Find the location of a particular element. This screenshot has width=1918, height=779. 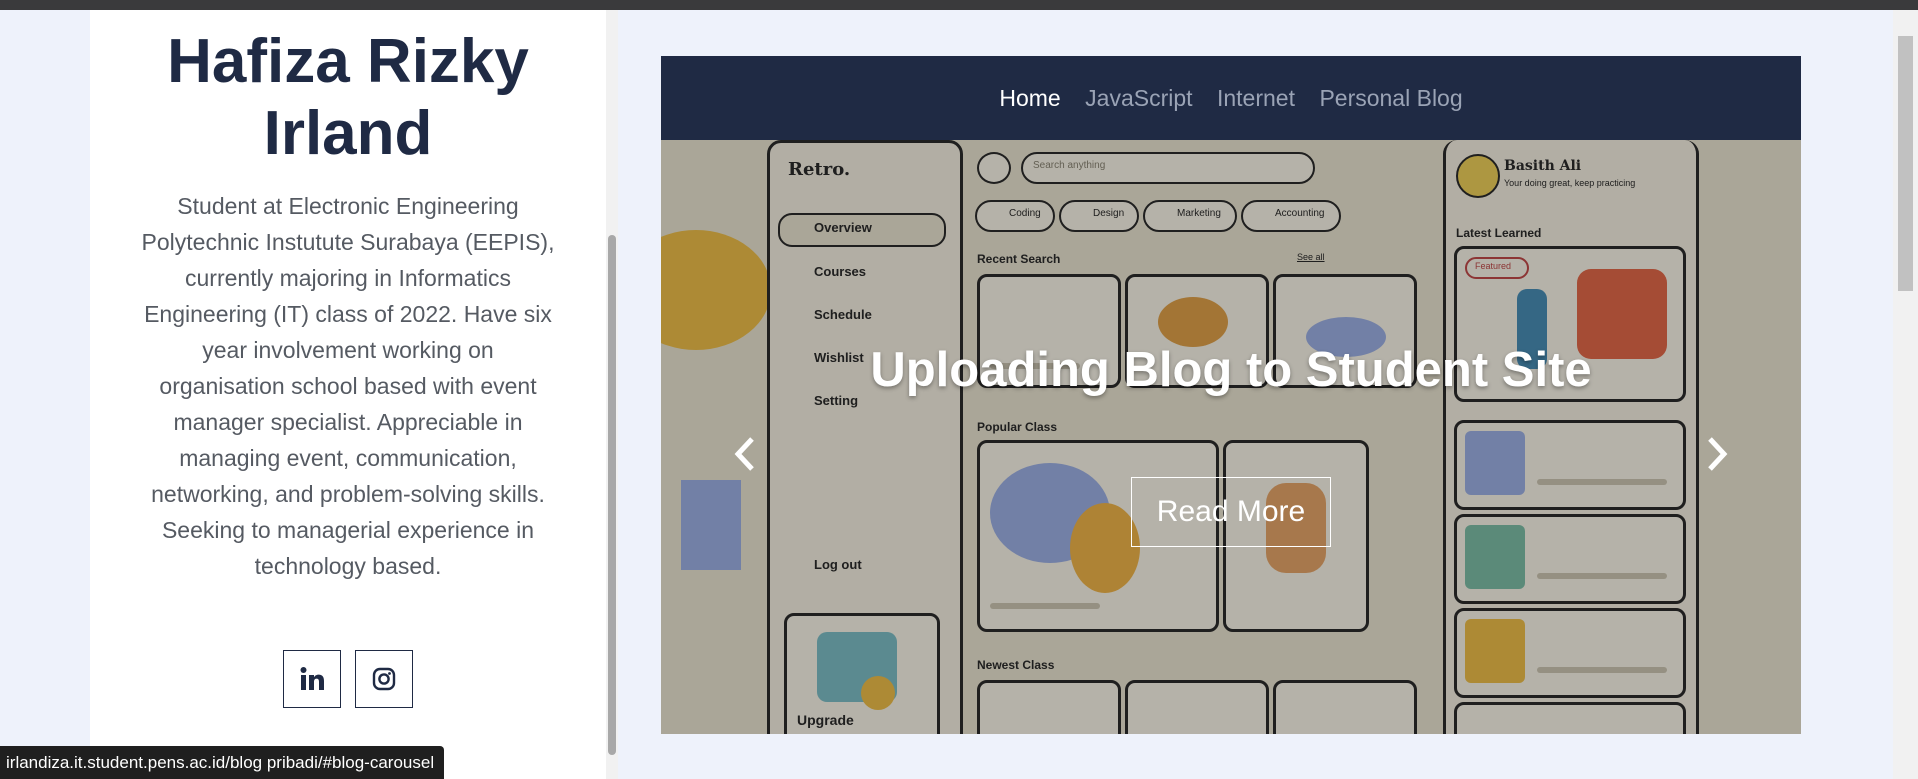

instagram-icon is located at coordinates (384, 679).